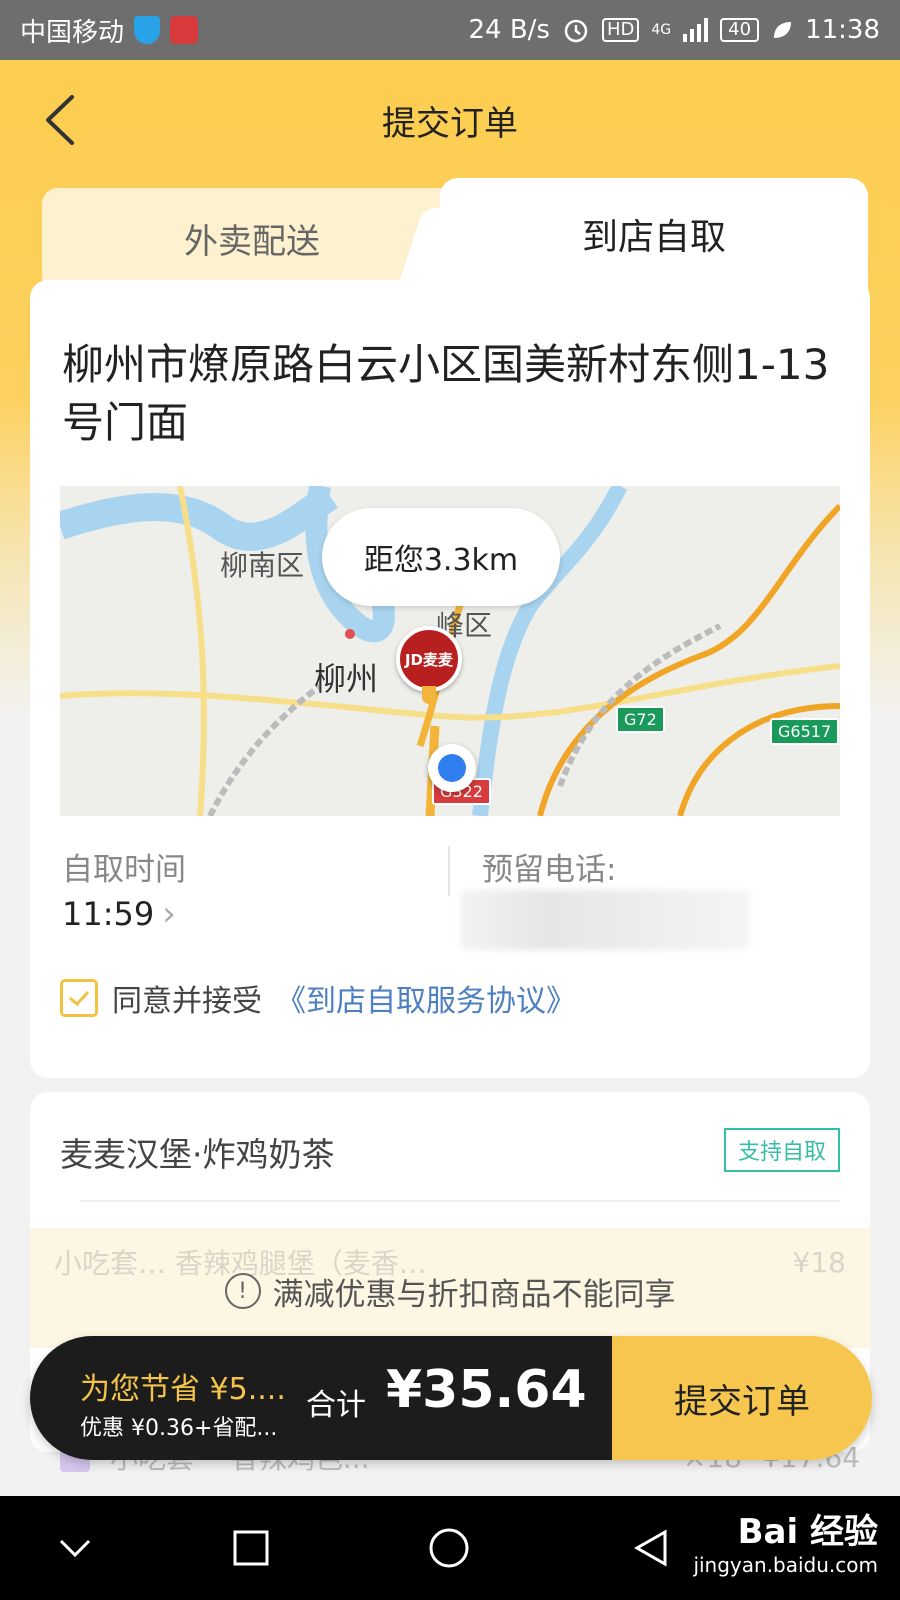 The width and height of the screenshot is (900, 1600). I want to click on tab-delivery-label: 外卖配送, so click(252, 241).